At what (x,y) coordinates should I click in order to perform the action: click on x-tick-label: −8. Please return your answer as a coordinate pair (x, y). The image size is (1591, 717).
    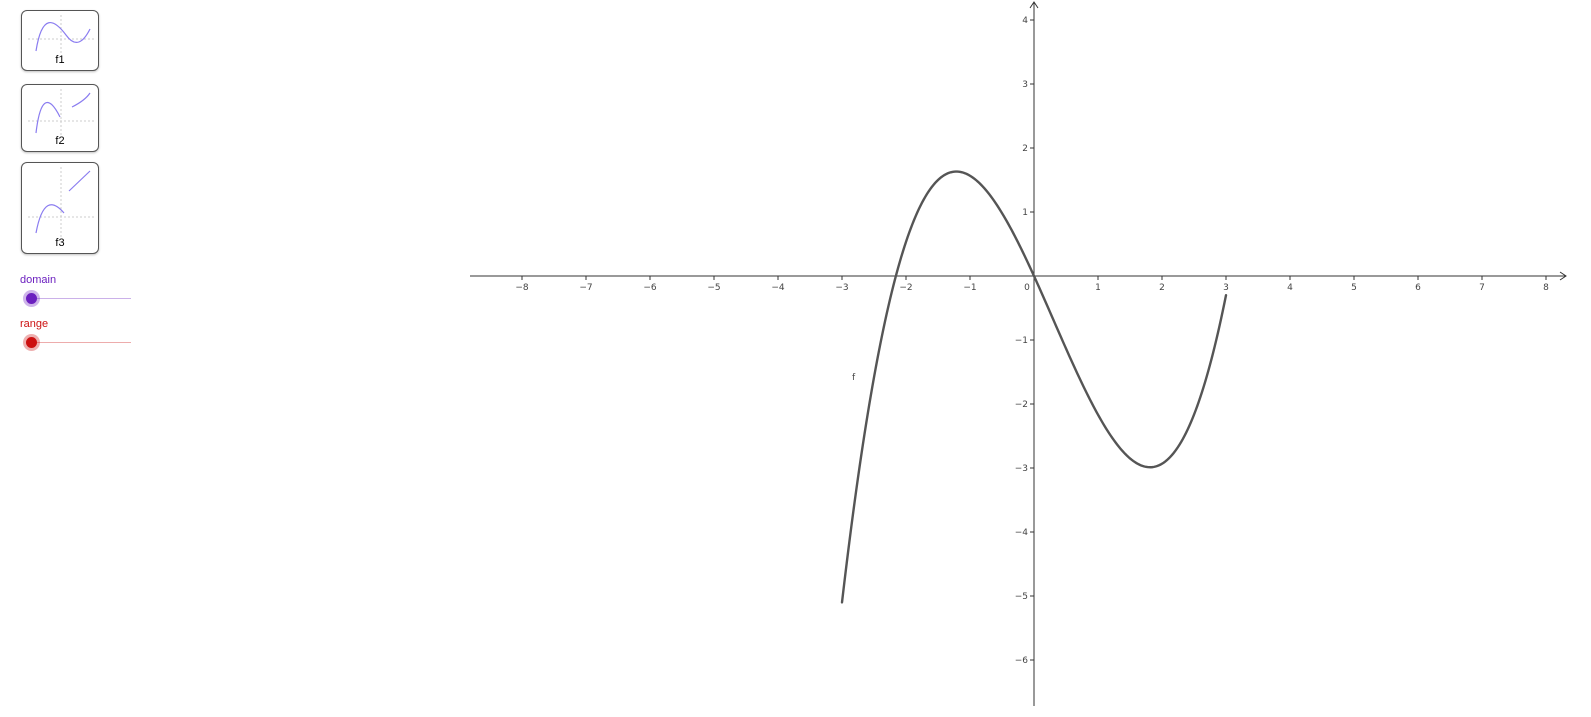
    Looking at the image, I should click on (522, 288).